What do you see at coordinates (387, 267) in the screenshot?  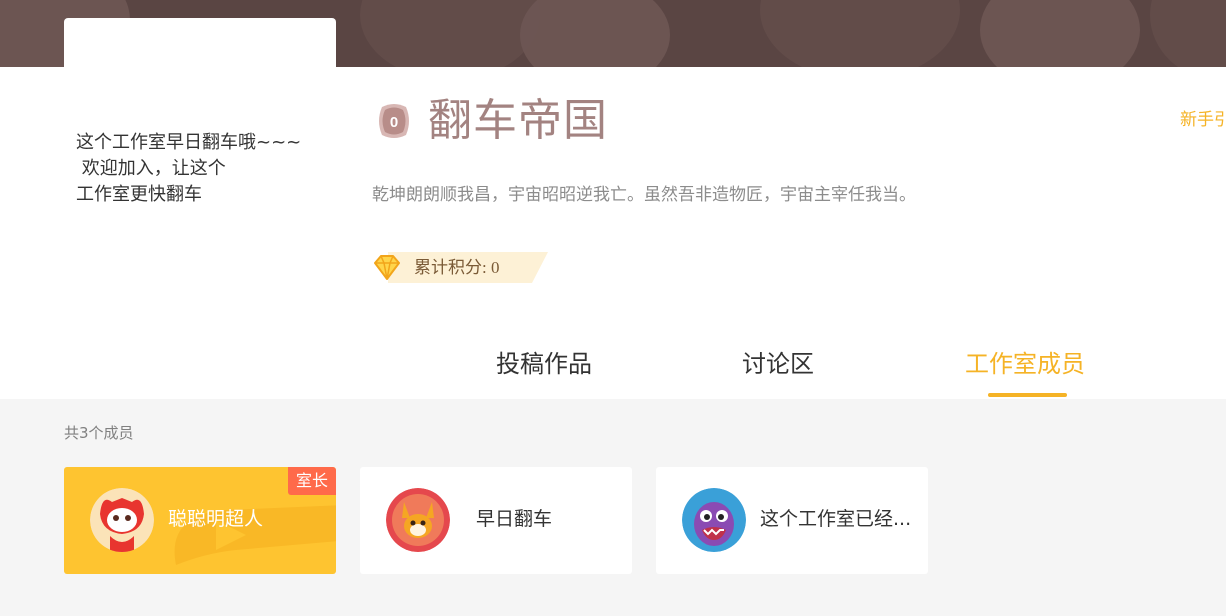 I see `diamond-icon` at bounding box center [387, 267].